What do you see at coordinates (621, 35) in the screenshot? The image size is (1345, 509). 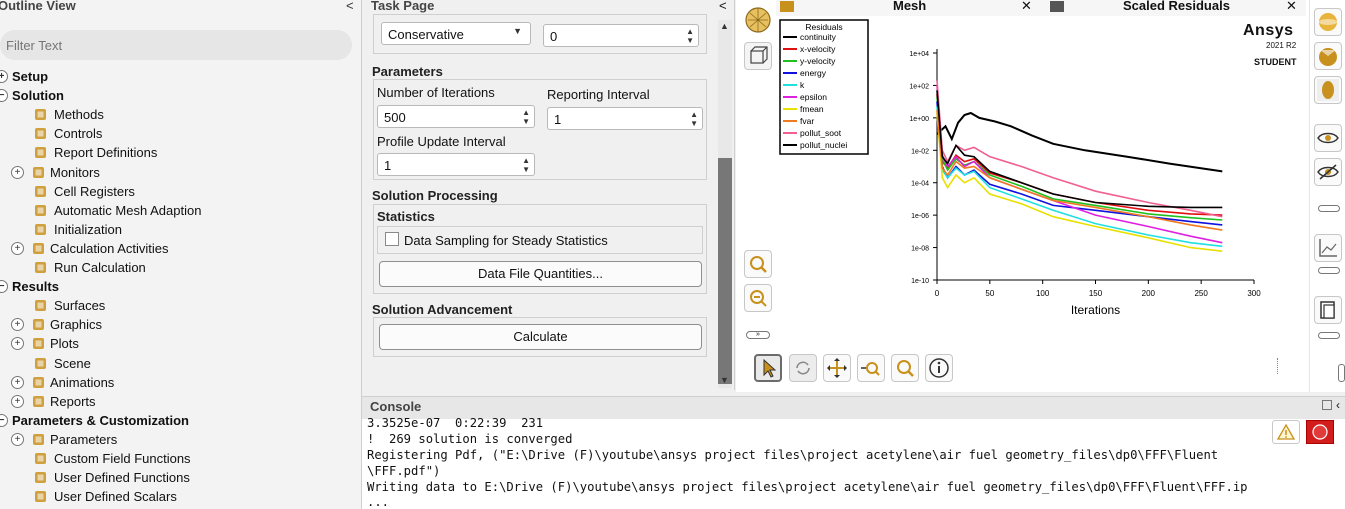 I see `top-spin-input: 0 ▲ ▼` at bounding box center [621, 35].